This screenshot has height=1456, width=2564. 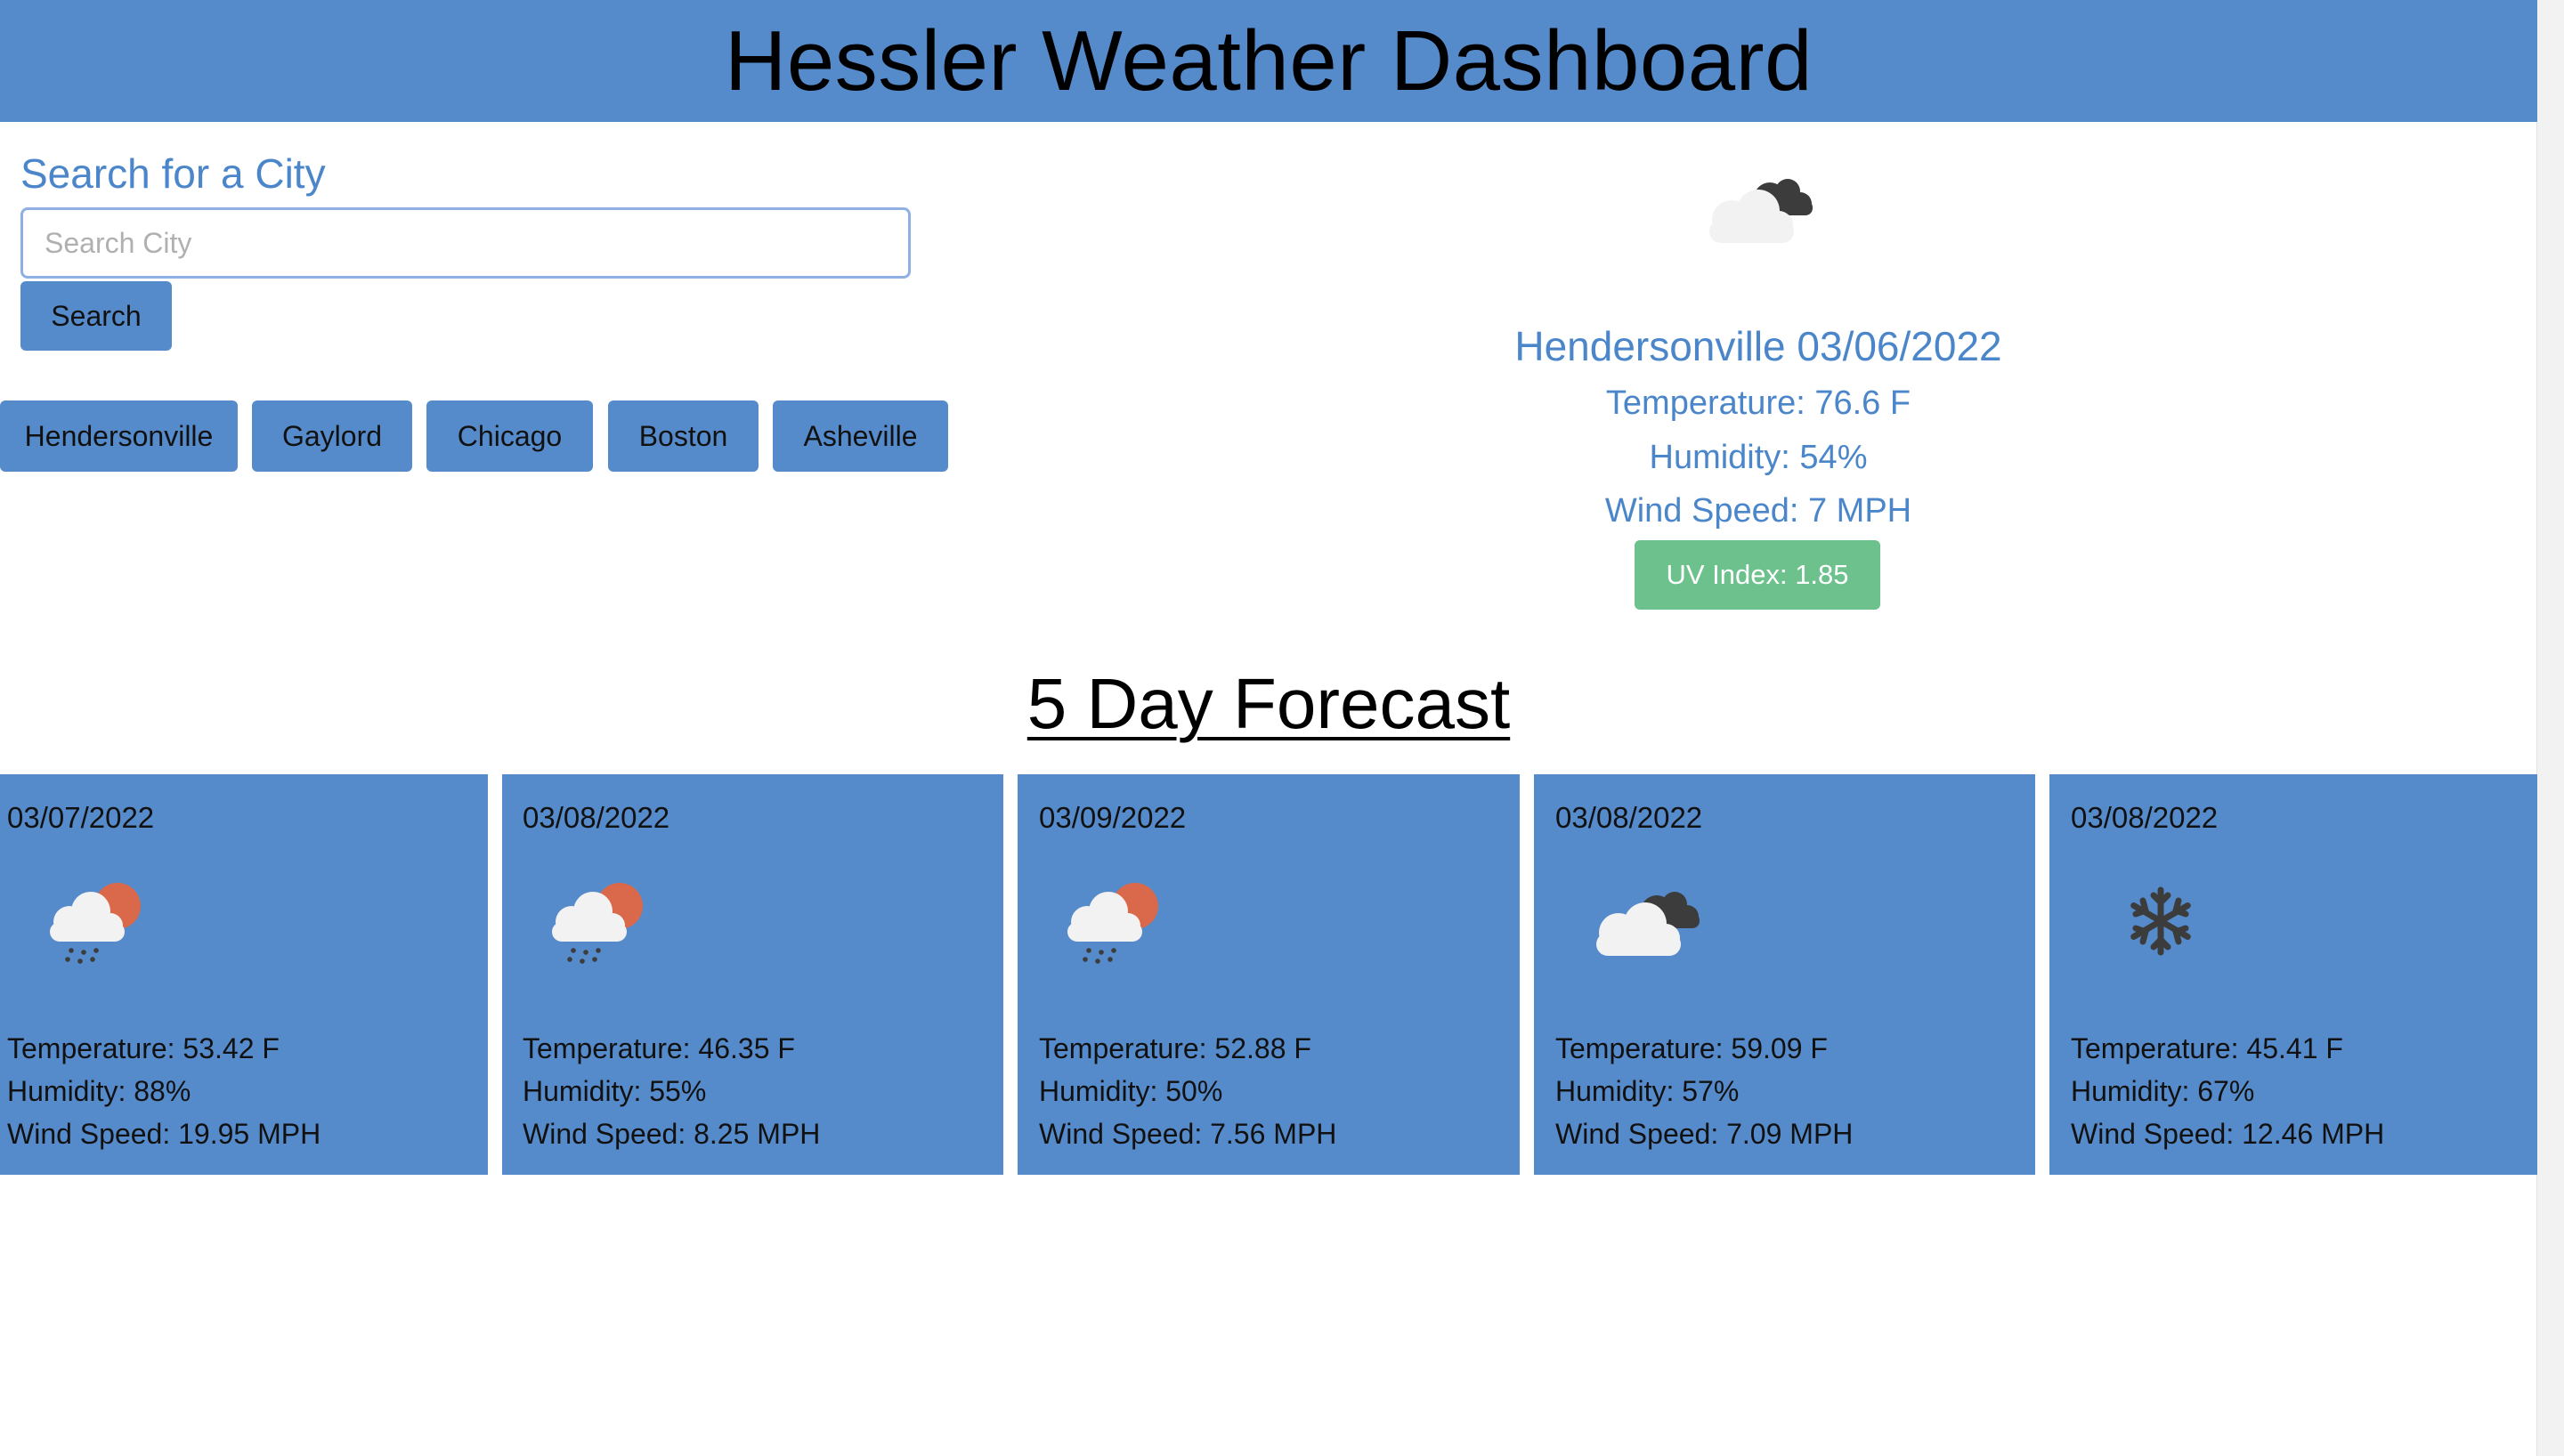 I want to click on search-button: Search, so click(x=96, y=316).